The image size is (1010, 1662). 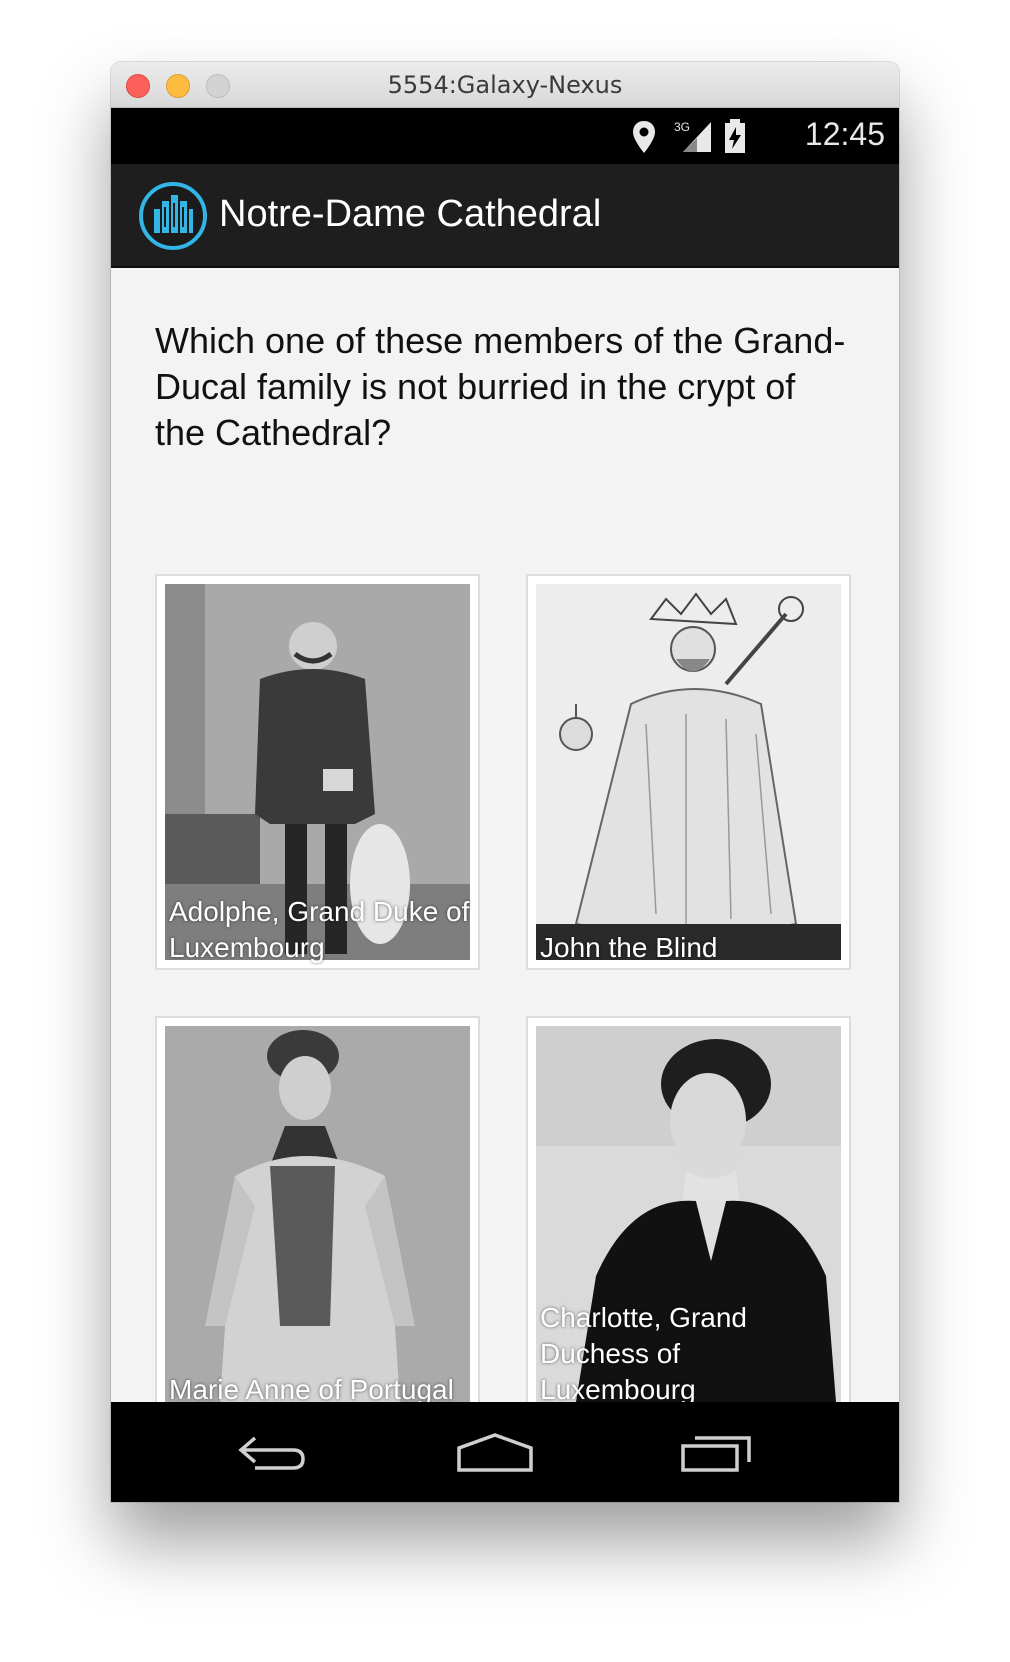 I want to click on portrait-image-marie-anne, so click(x=317, y=1214).